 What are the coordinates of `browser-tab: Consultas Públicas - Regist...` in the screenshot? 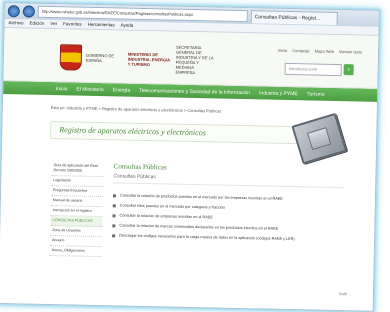 It's located at (294, 17).